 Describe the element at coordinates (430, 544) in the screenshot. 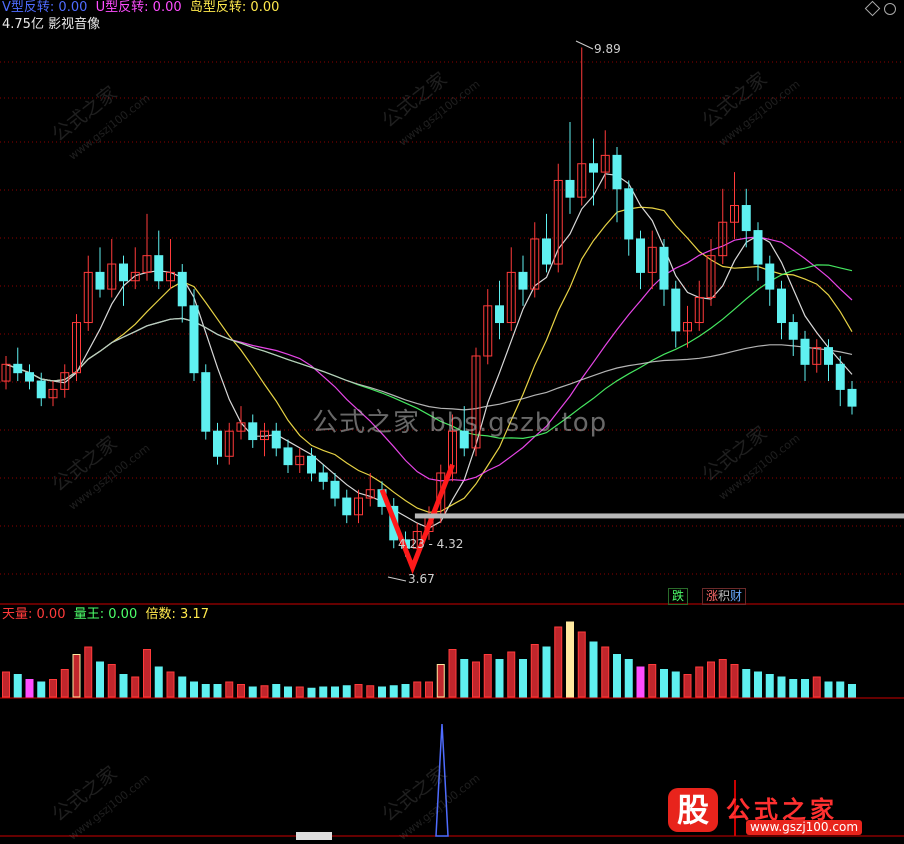

I see `price-range-label: 4.23 - 4.32` at that location.